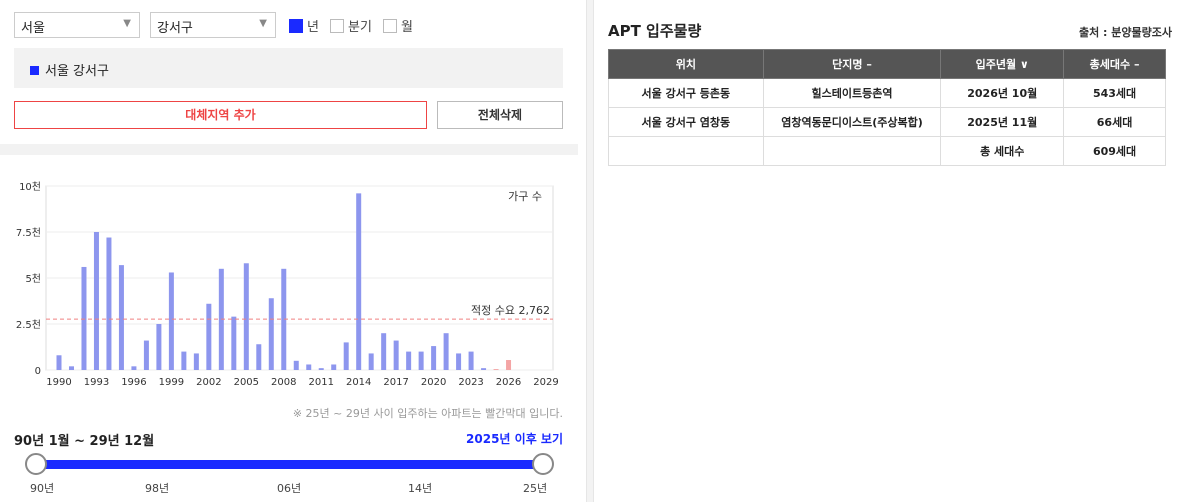 Image resolution: width=1180 pixels, height=502 pixels. What do you see at coordinates (1002, 151) in the screenshot?
I see `total-label: 총 세대수` at bounding box center [1002, 151].